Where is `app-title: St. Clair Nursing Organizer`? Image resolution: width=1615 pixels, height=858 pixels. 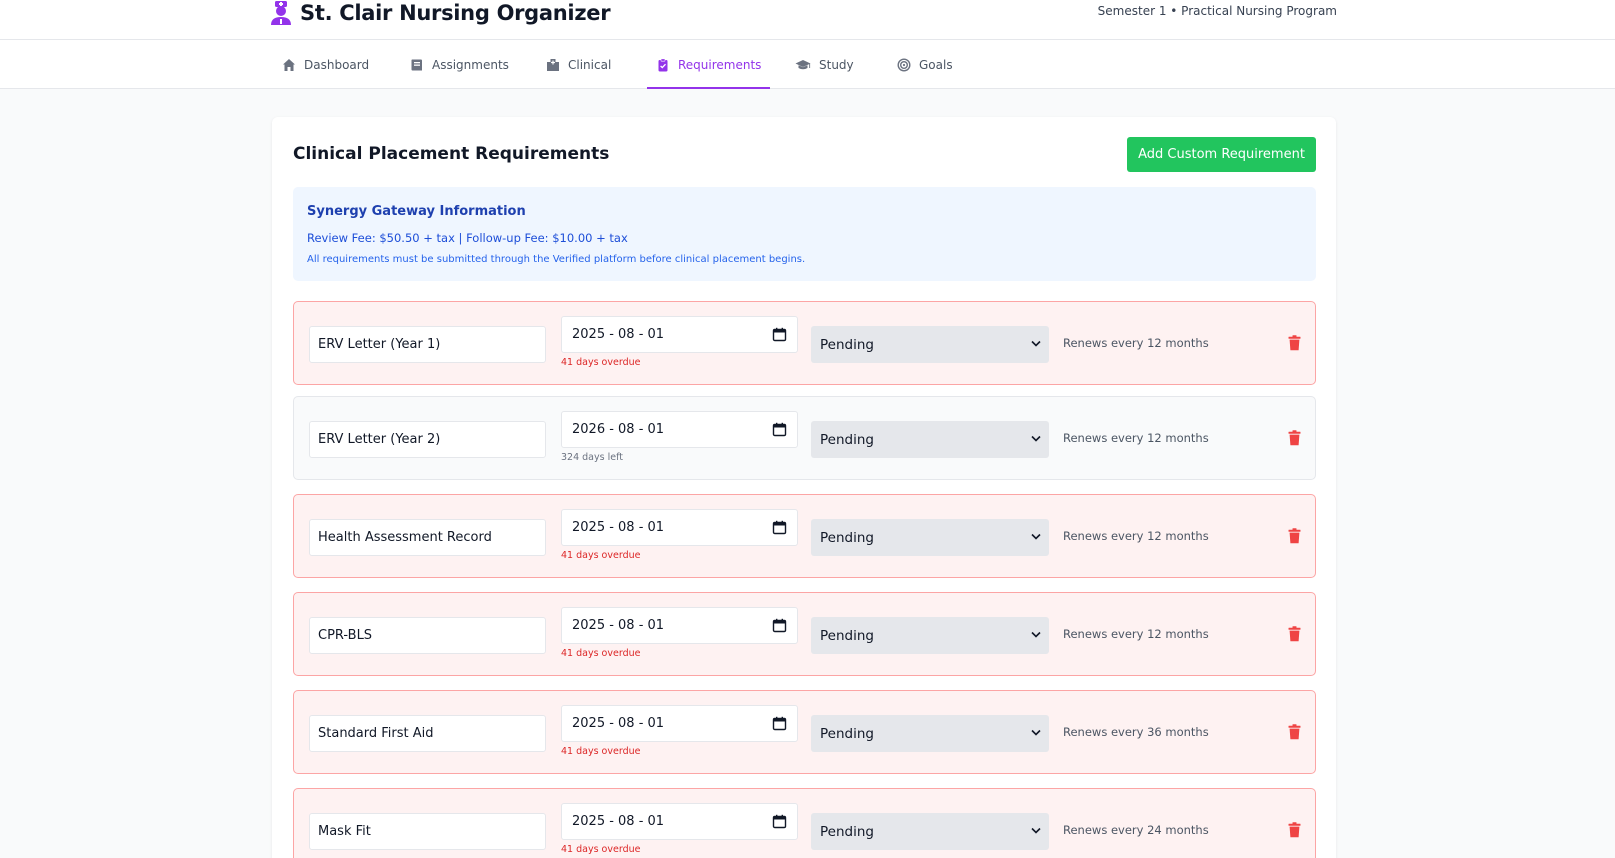
app-title: St. Clair Nursing Organizer is located at coordinates (455, 13).